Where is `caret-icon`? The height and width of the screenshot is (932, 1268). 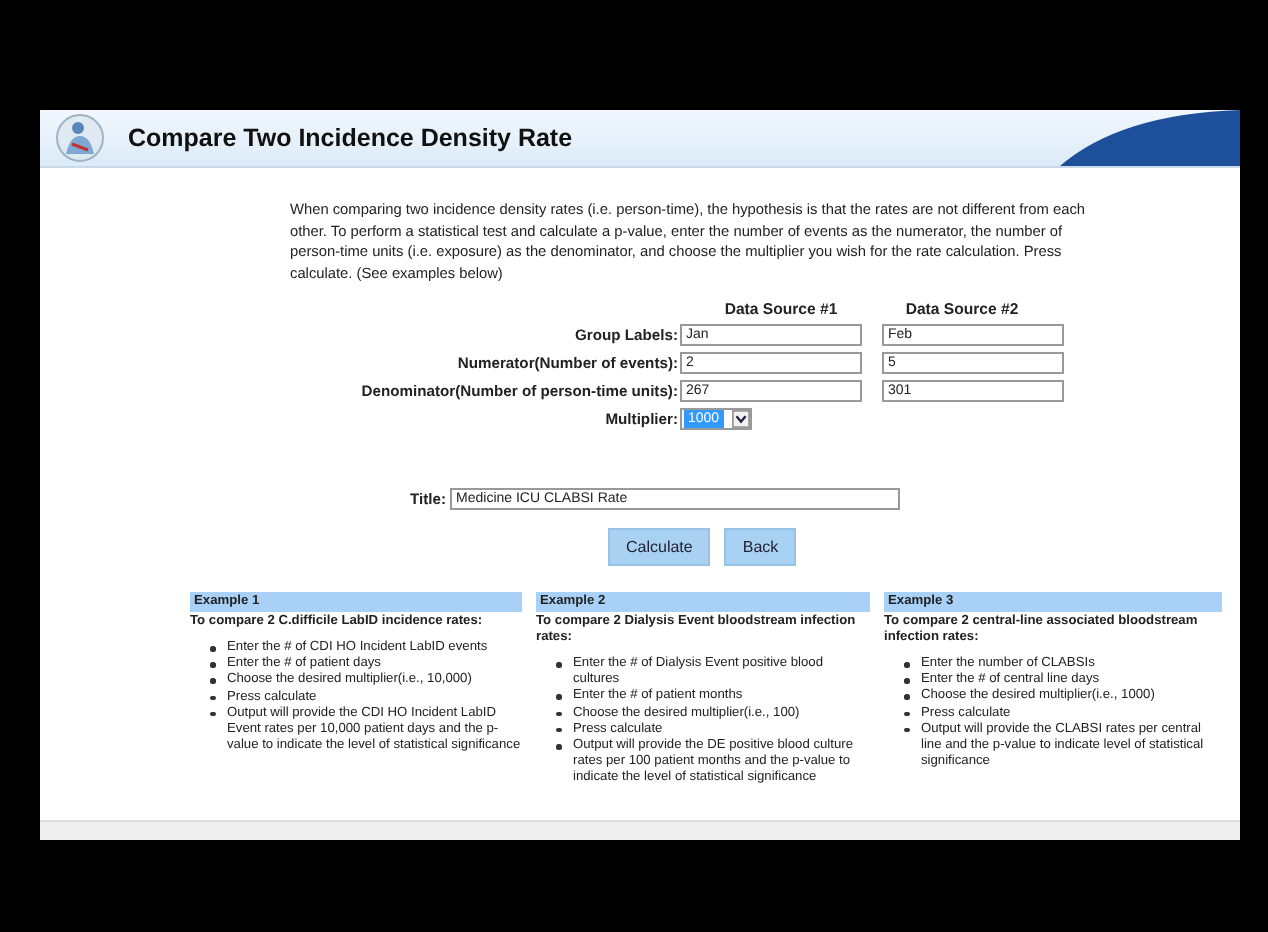 caret-icon is located at coordinates (741, 419).